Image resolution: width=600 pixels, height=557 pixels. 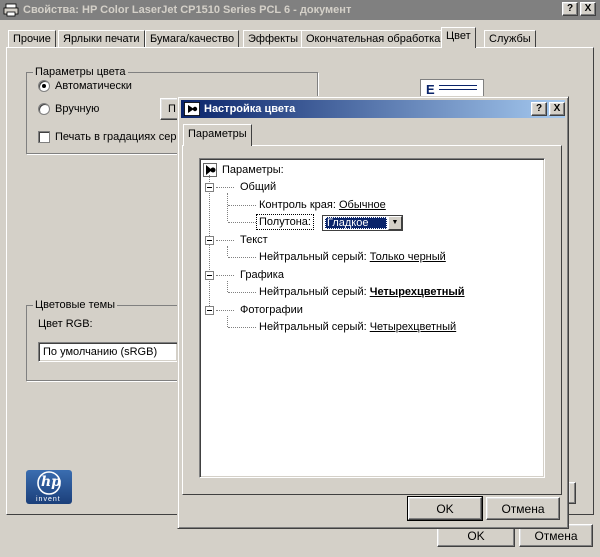 I want to click on halftone-selected-value: Гладкое, so click(x=356, y=223).